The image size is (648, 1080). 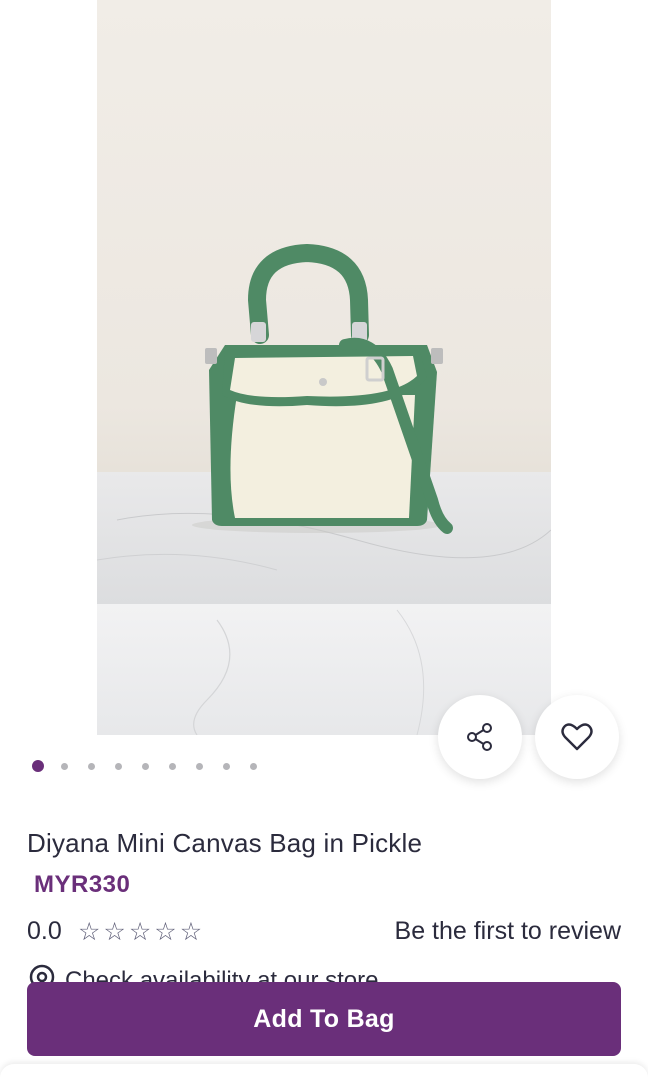 I want to click on bottom-sheet-edge, so click(x=324, y=1072).